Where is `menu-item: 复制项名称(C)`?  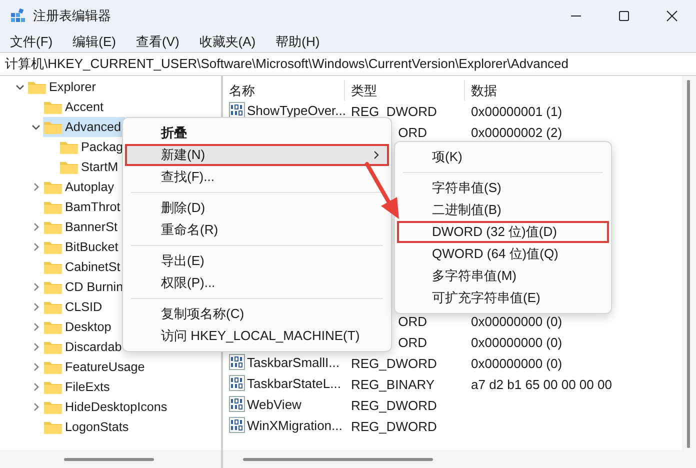 menu-item: 复制项名称(C) is located at coordinates (257, 314).